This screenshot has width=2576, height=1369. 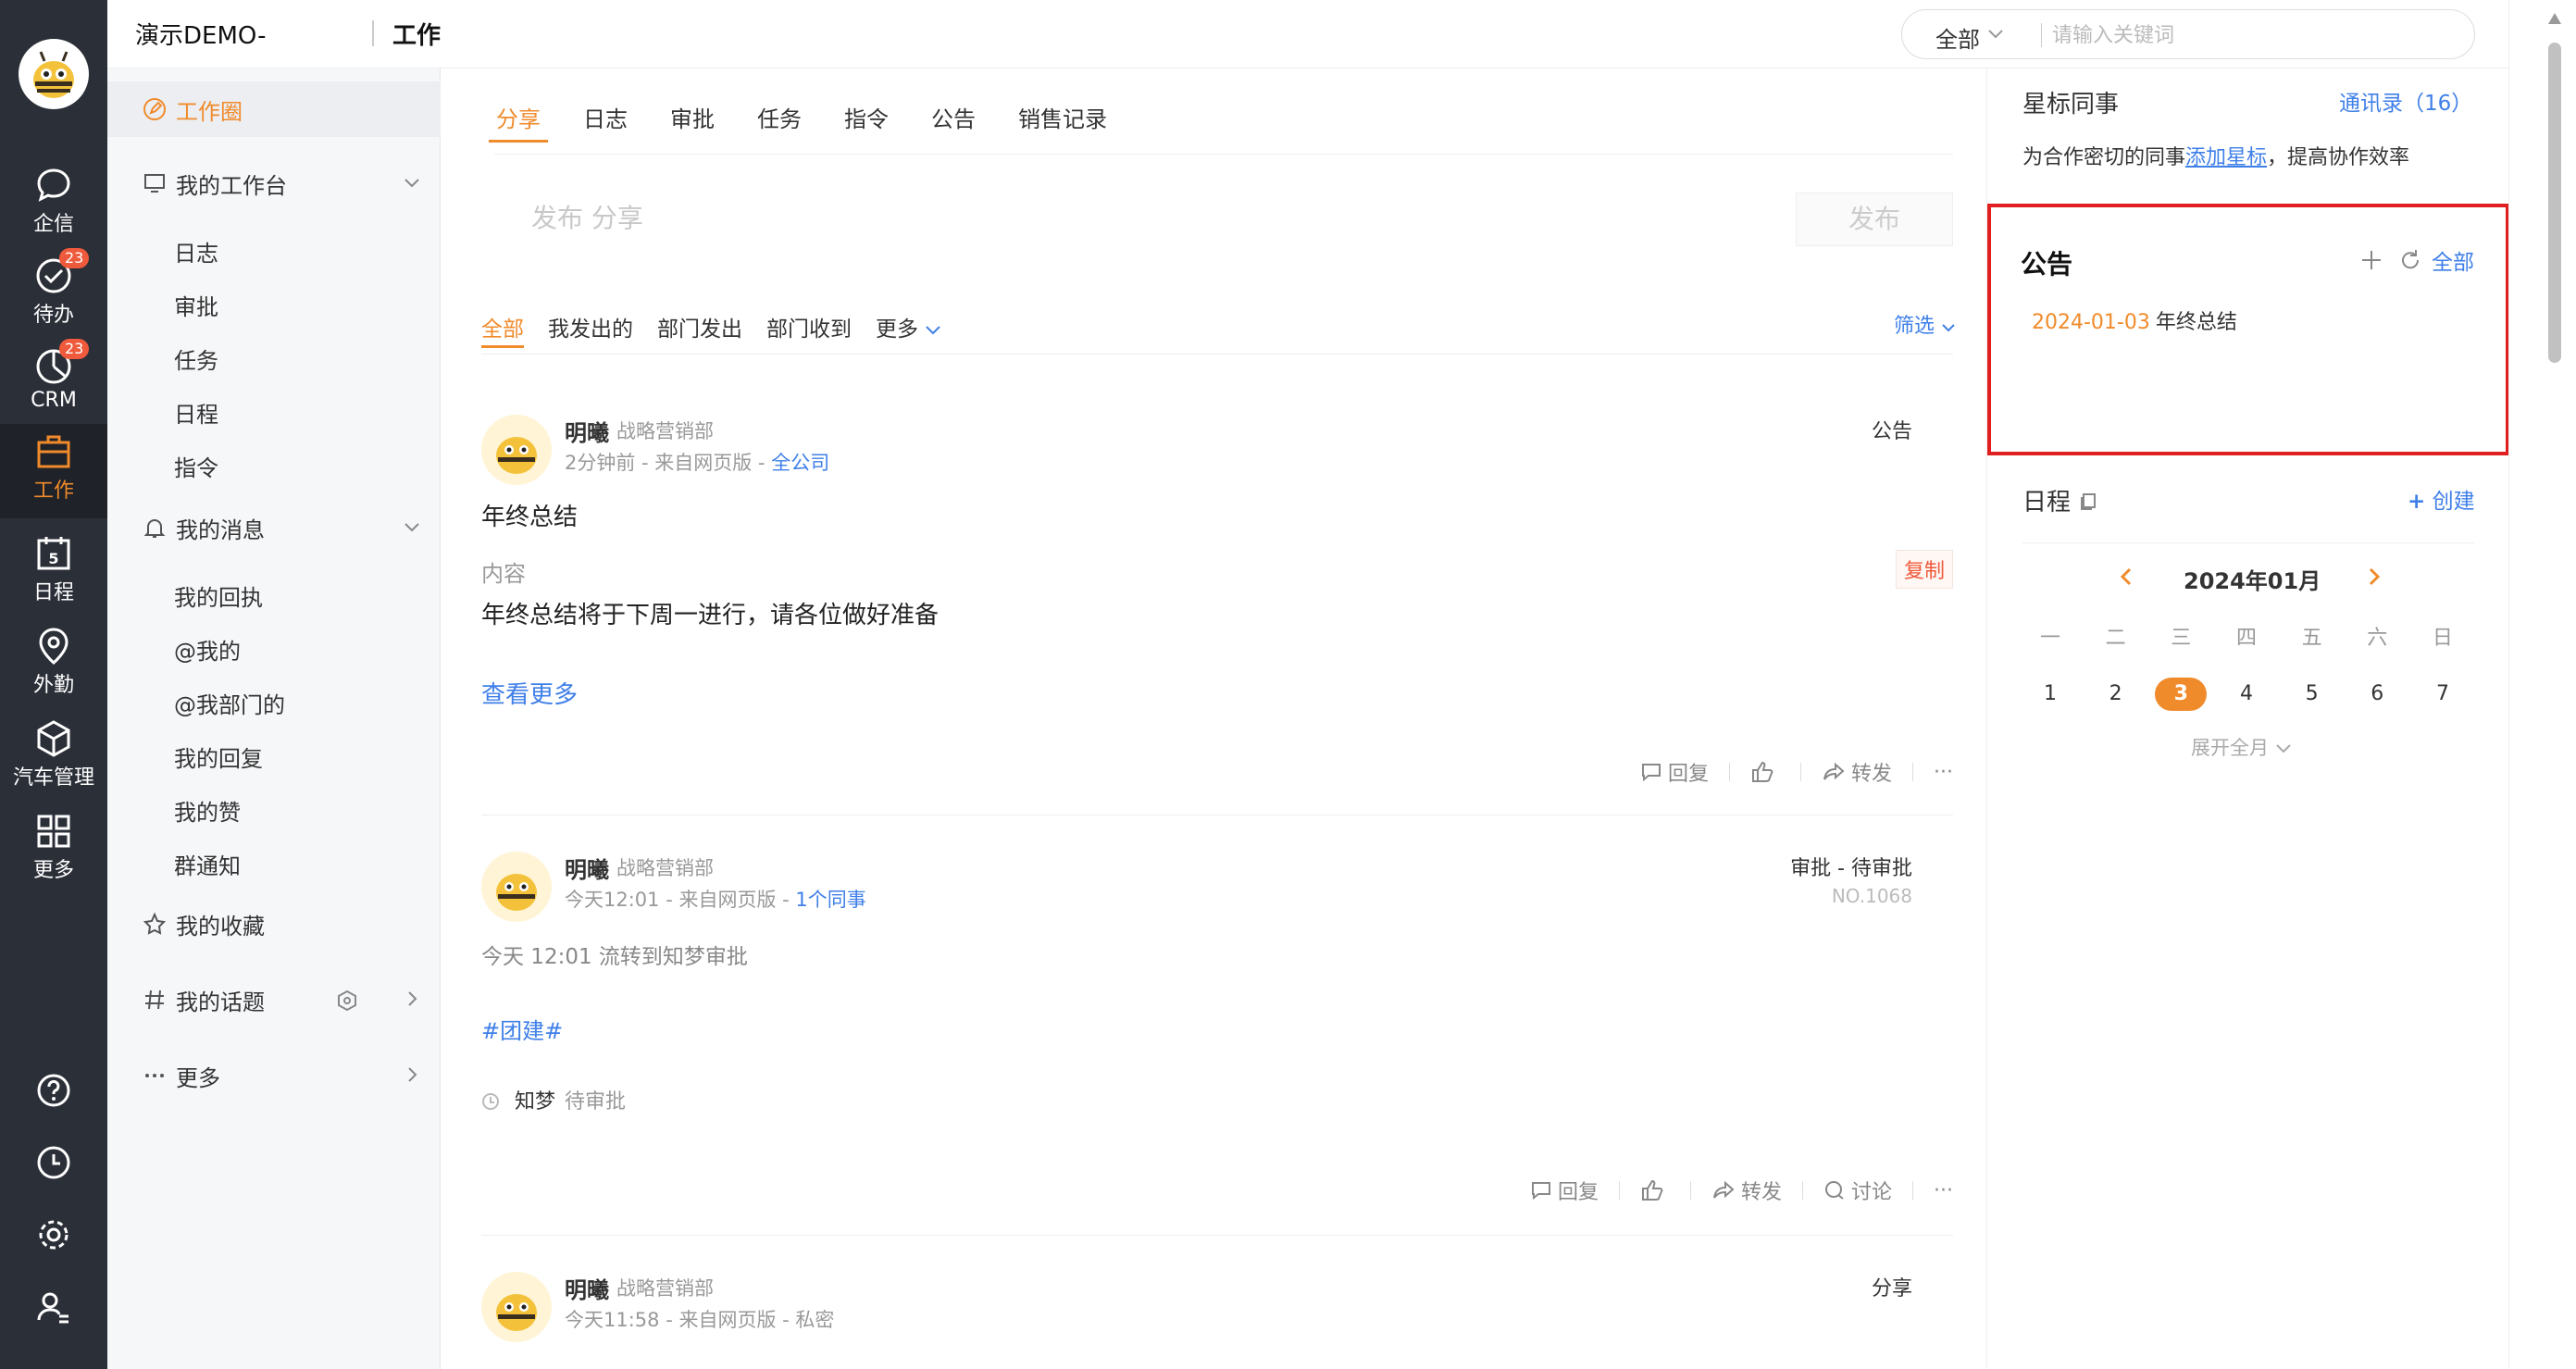 I want to click on search-scope-select: 全部, so click(x=1957, y=38).